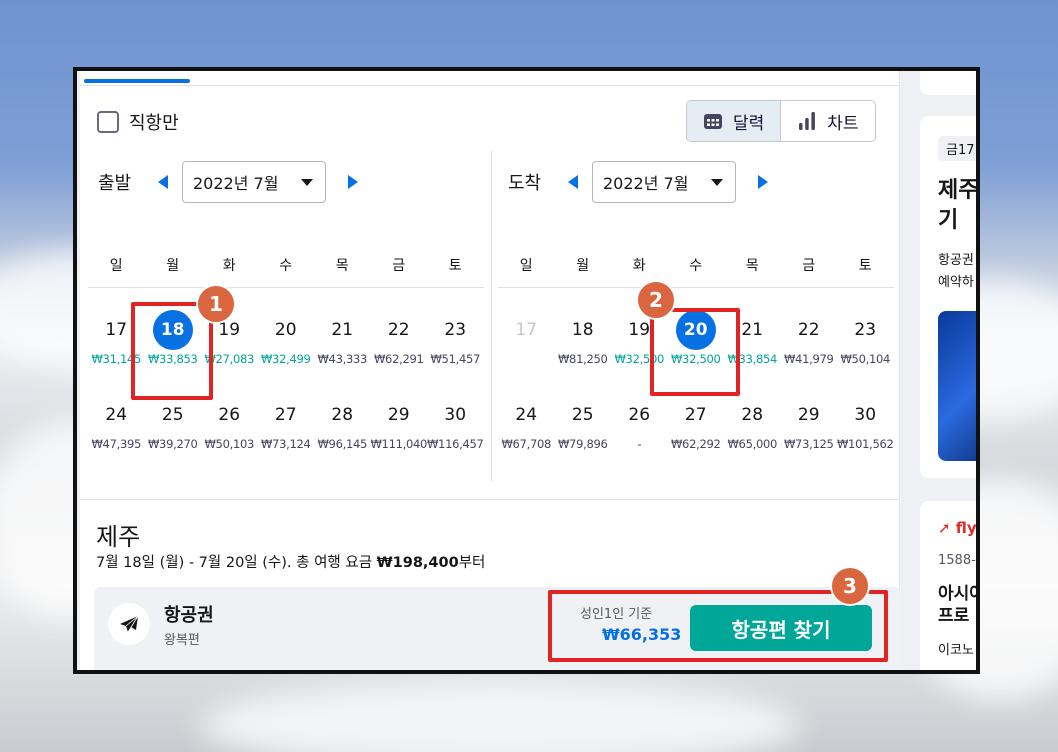 This screenshot has width=1058, height=752. I want to click on arrival-title: 도착, so click(525, 183).